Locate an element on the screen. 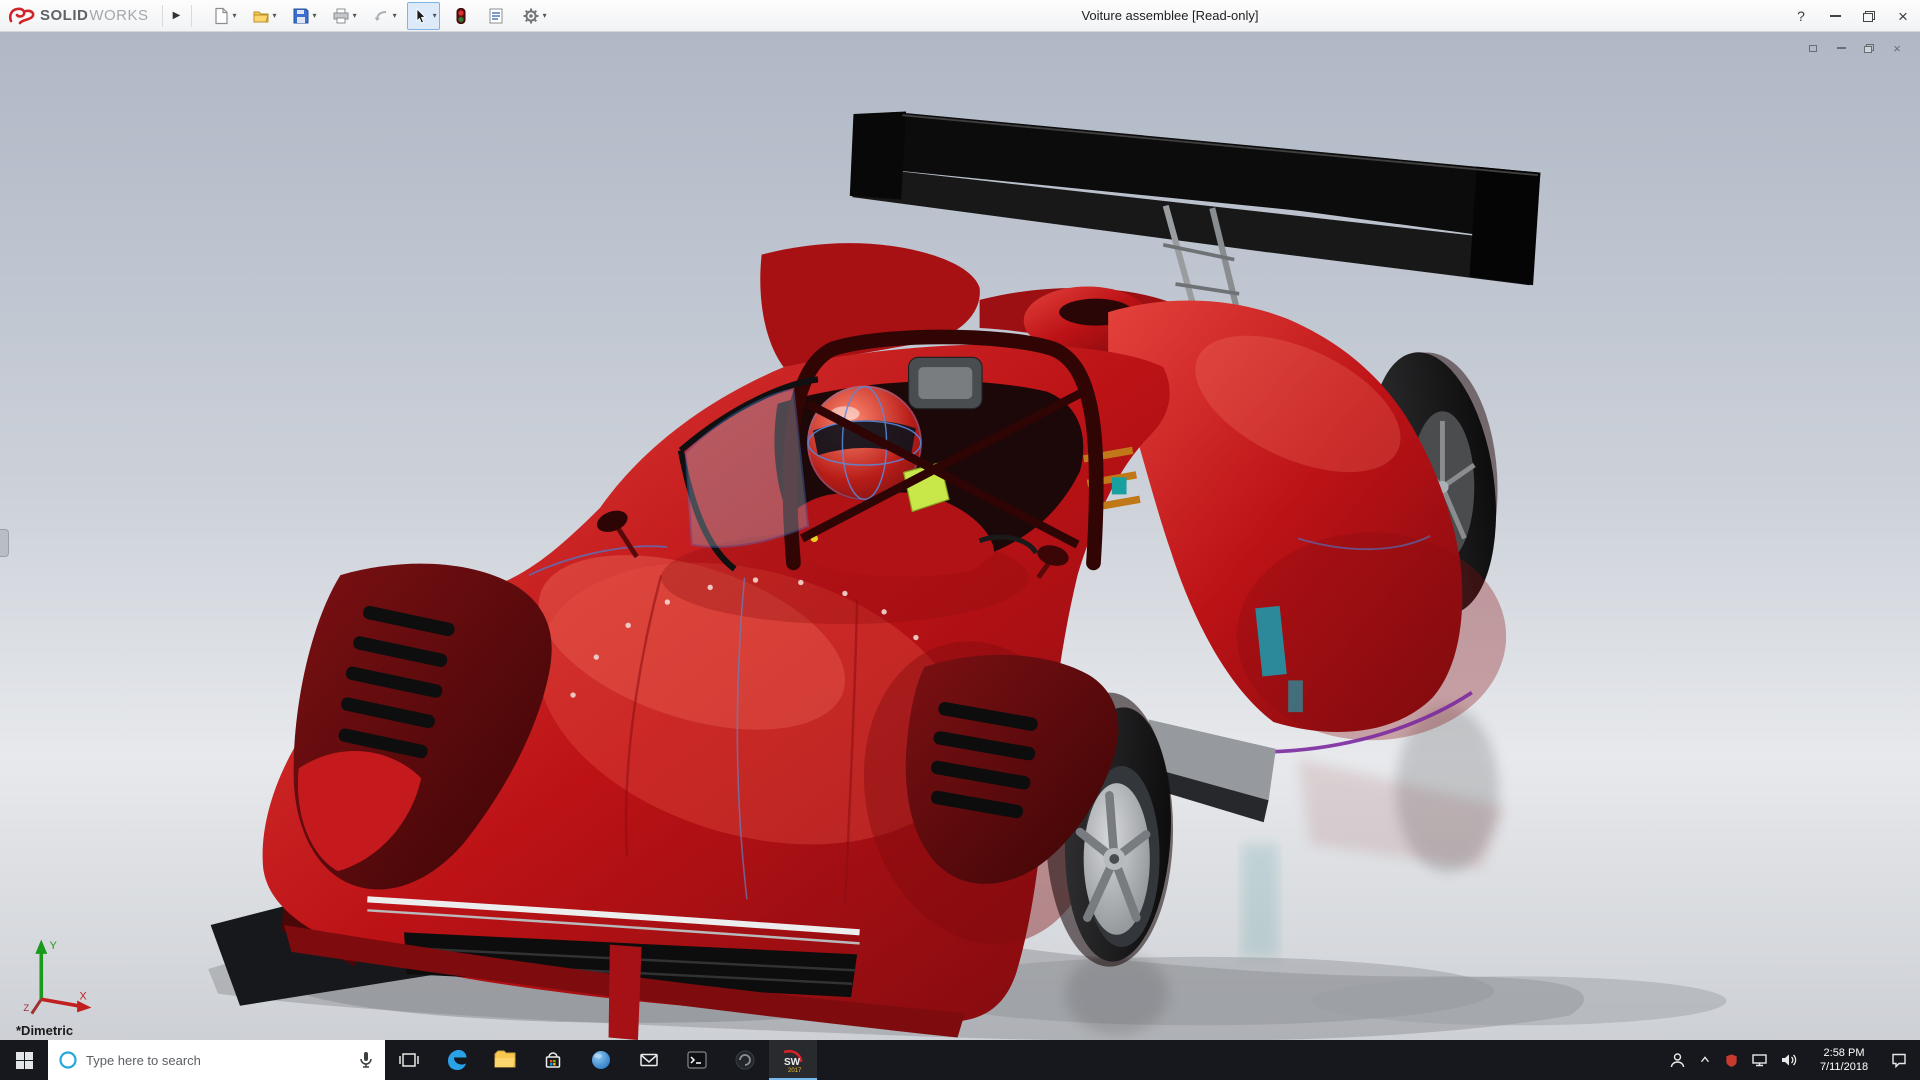  security-tray-button is located at coordinates (1731, 1060).